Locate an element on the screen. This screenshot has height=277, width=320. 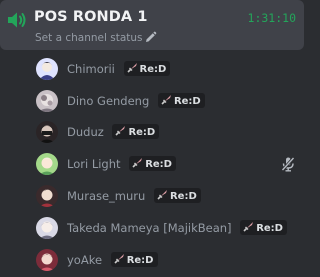
user-name-text: Dino Gendeng is located at coordinates (108, 101).